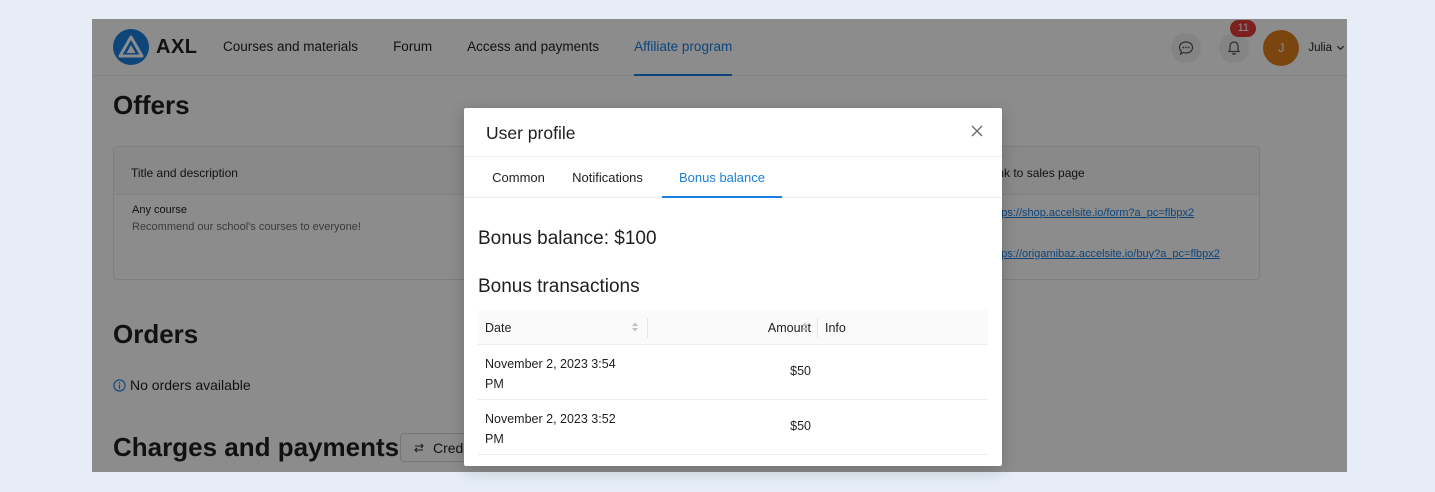 This screenshot has width=1435, height=492. I want to click on tab-common: Common, so click(518, 177).